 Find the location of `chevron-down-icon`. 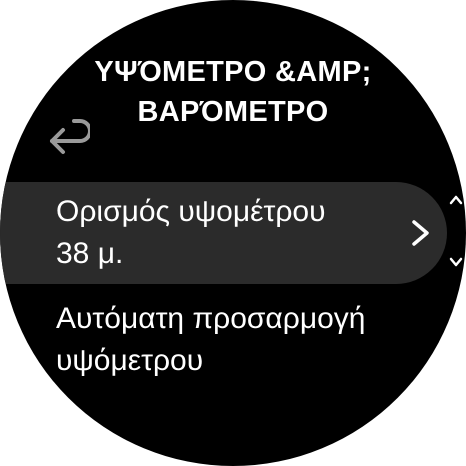

chevron-down-icon is located at coordinates (456, 262).